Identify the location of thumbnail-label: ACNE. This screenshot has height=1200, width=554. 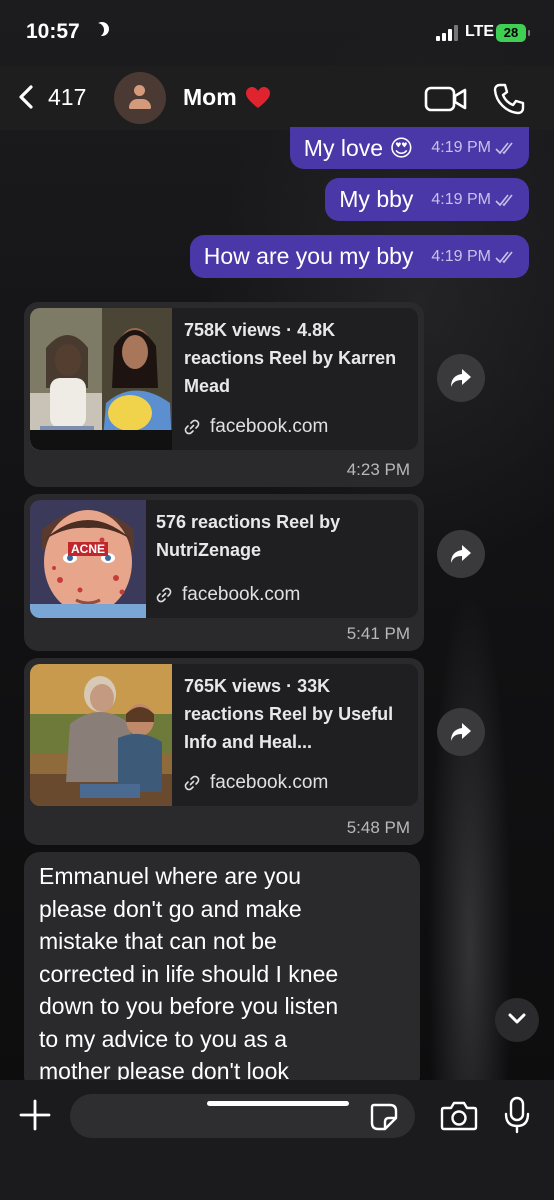
(88, 549).